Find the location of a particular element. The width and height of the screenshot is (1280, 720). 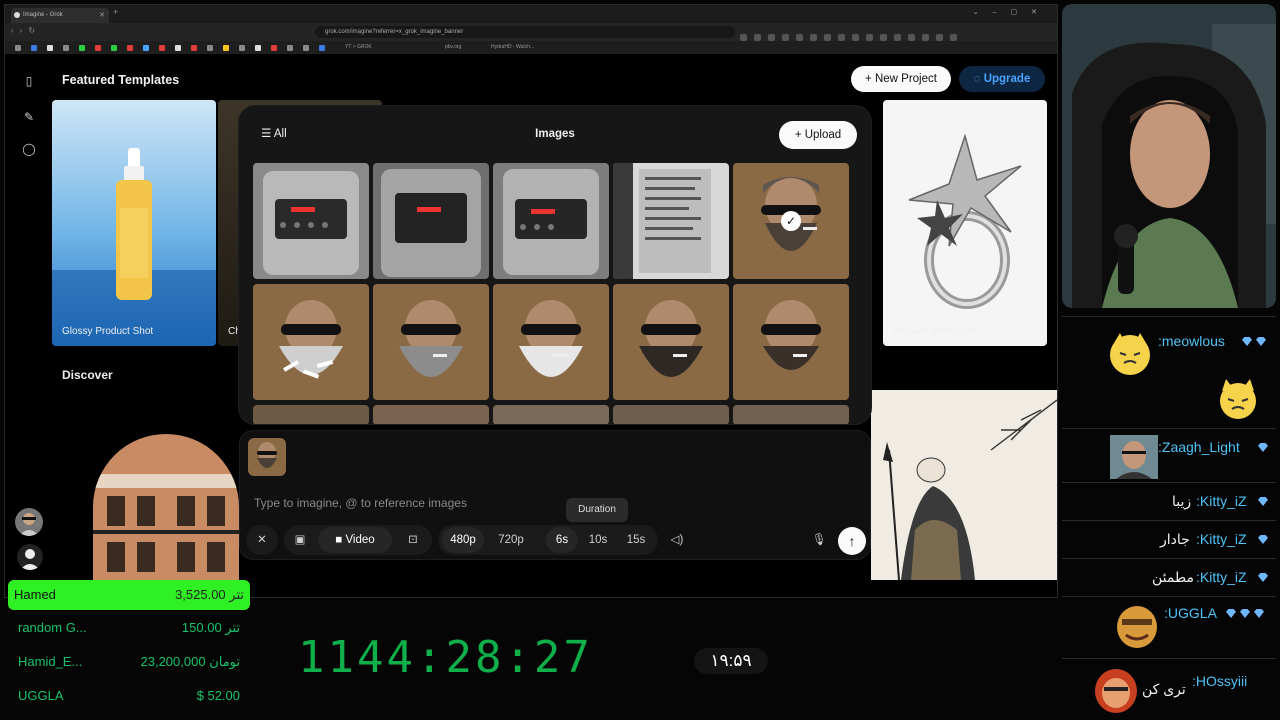

ring-image is located at coordinates (965, 221).